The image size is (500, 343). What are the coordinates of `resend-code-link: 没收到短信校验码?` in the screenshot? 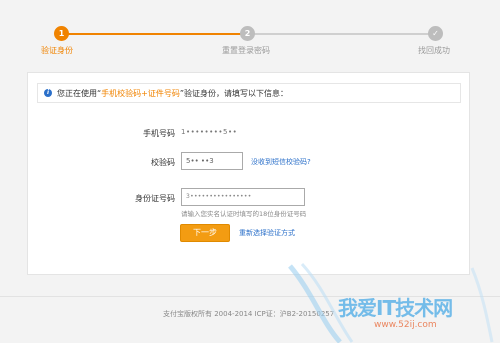 It's located at (281, 162).